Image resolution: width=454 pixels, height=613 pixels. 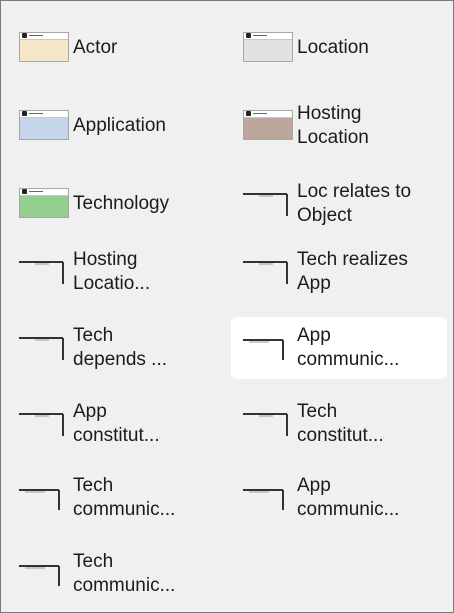 I want to click on hosting-location-shape-icon, so click(x=266, y=126).